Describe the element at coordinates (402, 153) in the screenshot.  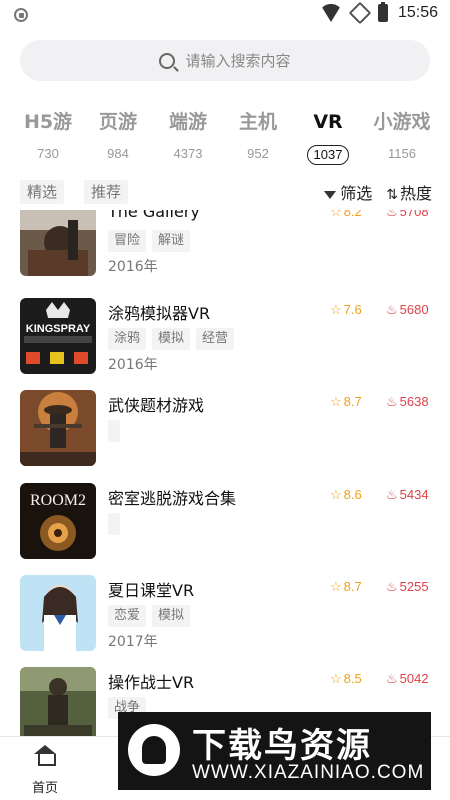
I see `tab-count: 1156` at that location.